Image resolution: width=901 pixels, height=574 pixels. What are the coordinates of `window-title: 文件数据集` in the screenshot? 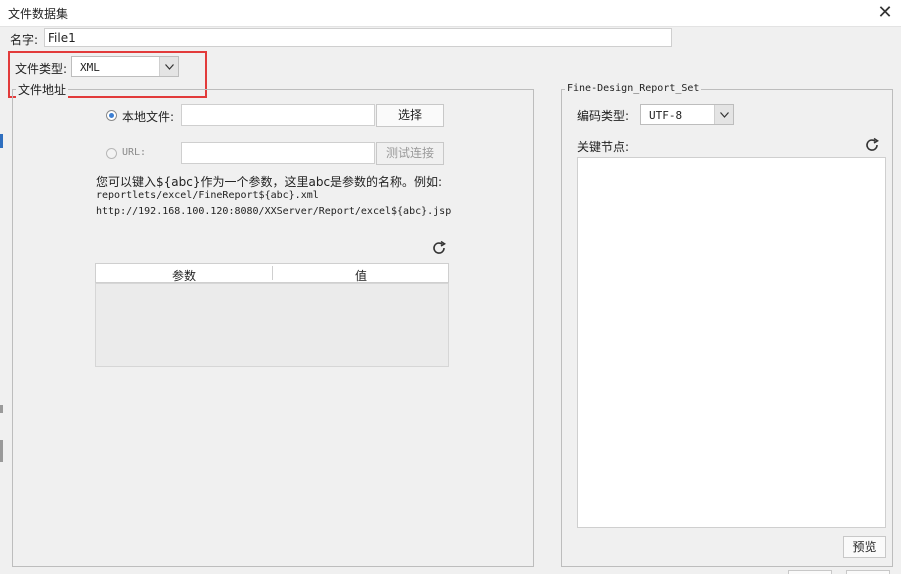 It's located at (38, 14).